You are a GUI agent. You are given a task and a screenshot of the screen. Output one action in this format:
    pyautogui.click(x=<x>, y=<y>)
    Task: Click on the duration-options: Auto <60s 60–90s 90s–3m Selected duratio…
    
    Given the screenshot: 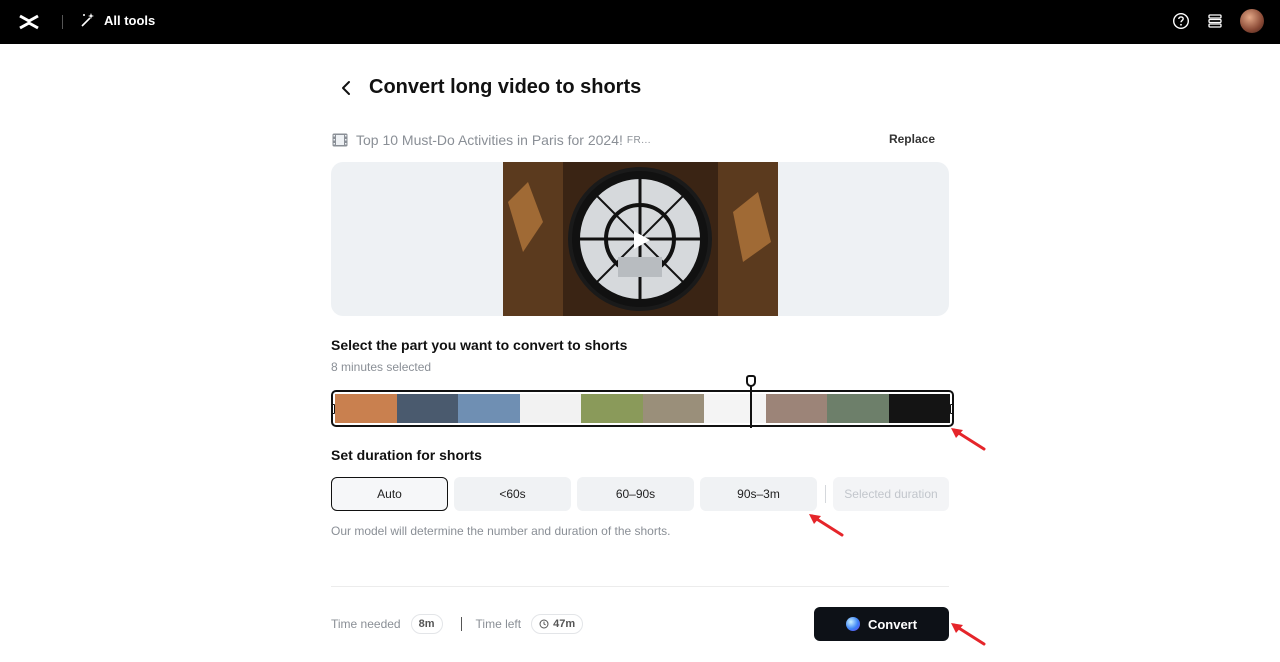 What is the action you would take?
    pyautogui.click(x=640, y=494)
    